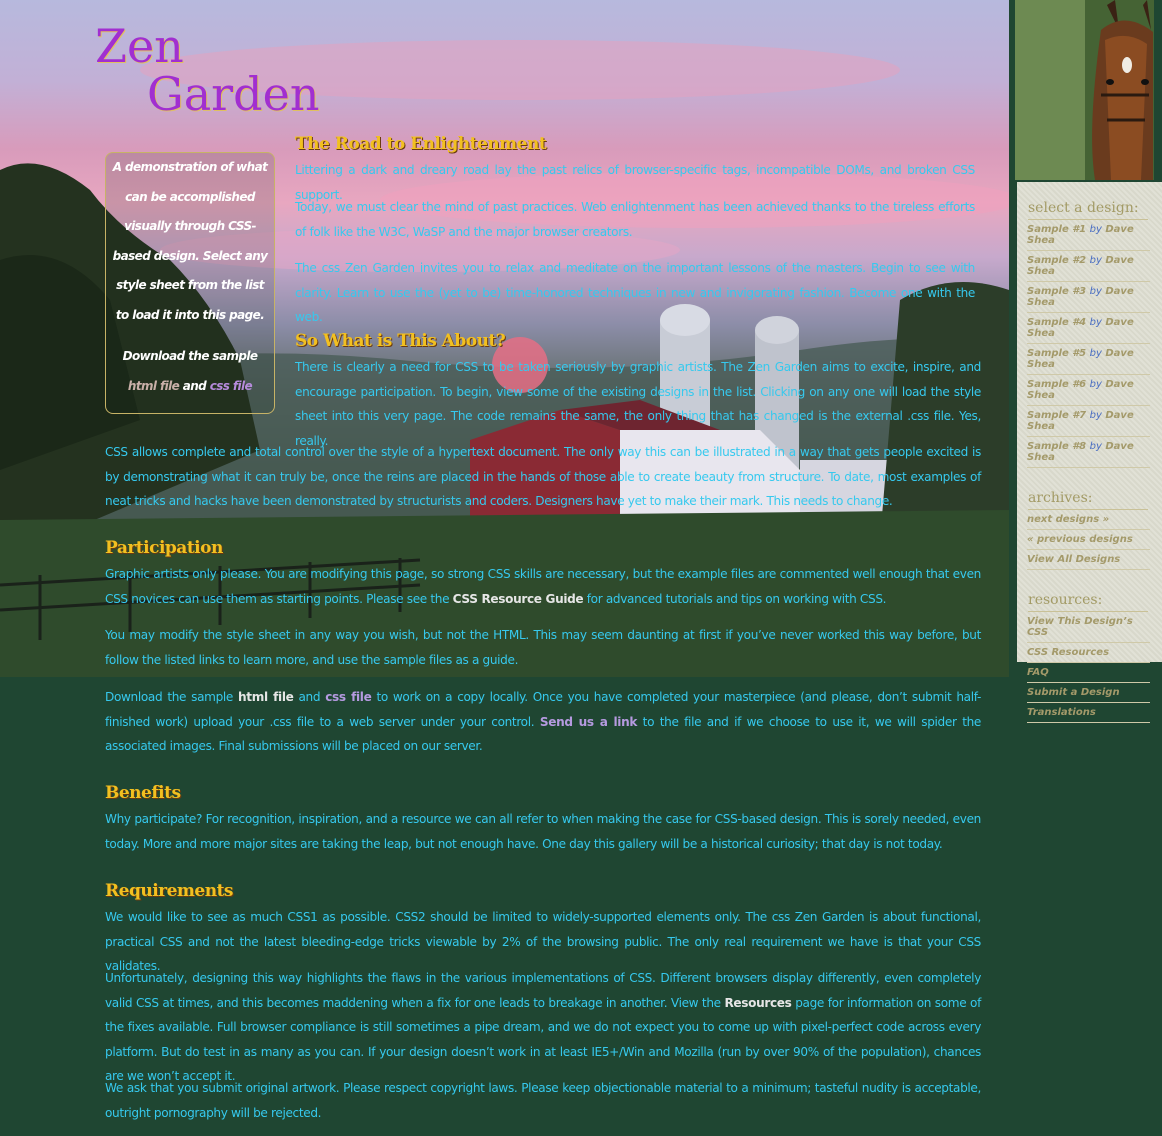  What do you see at coordinates (143, 793) in the screenshot?
I see `benefits-heading: Benefits` at bounding box center [143, 793].